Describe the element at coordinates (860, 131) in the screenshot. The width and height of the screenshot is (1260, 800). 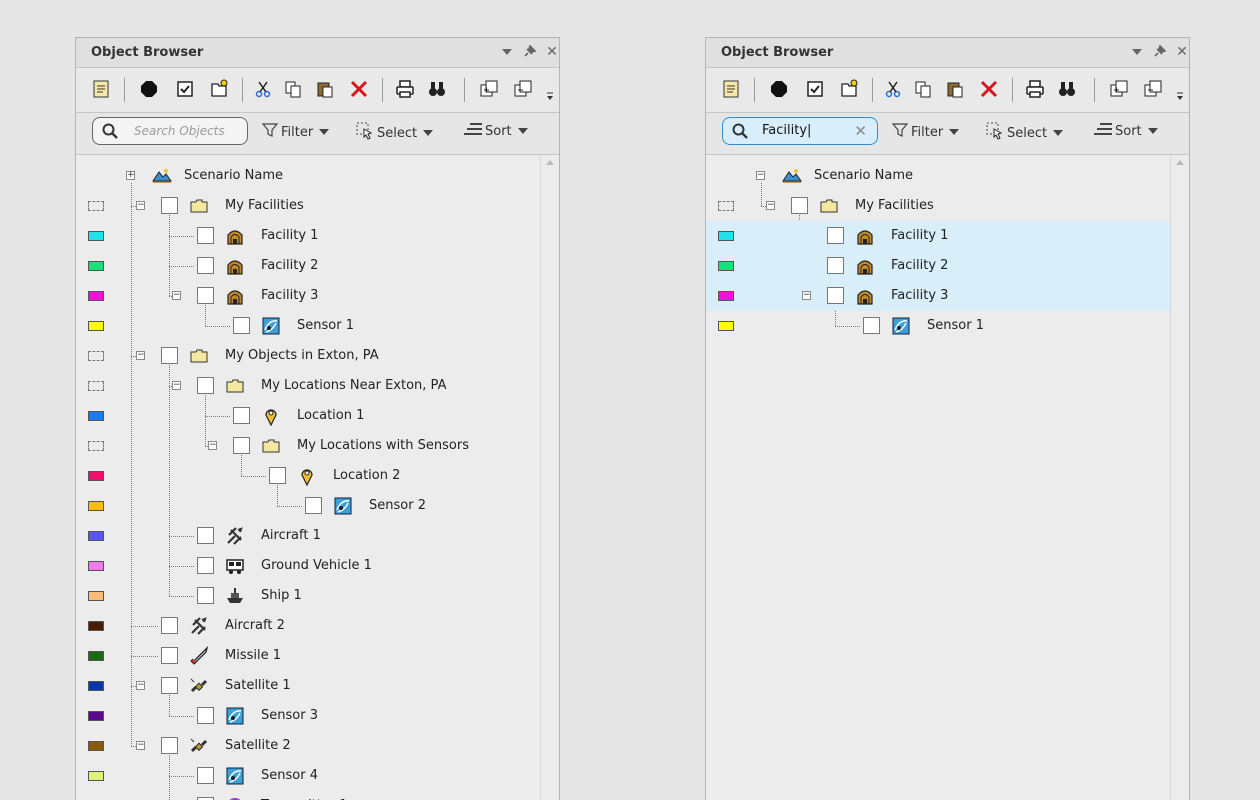
I see `clear-search-icon: ✕` at that location.